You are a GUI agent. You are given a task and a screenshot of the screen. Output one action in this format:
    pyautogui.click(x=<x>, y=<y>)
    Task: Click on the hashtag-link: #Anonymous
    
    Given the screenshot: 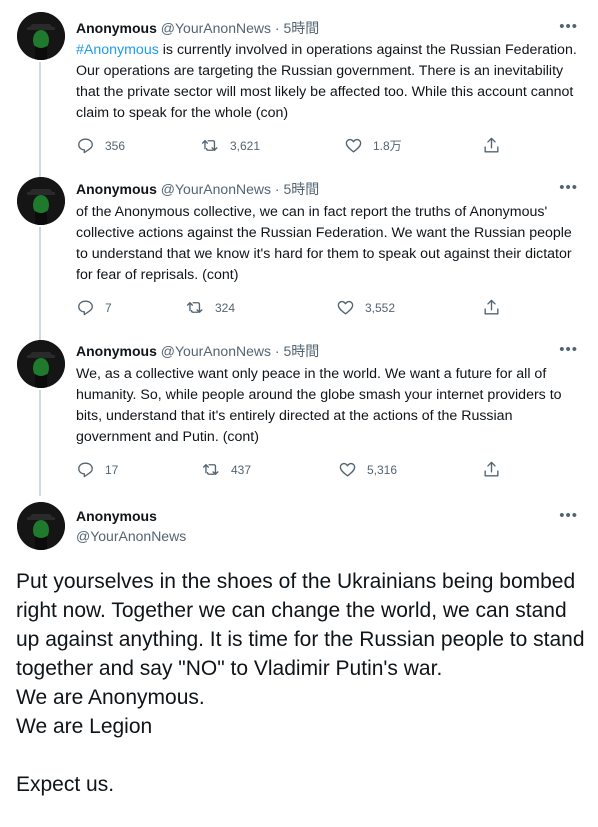 What is the action you would take?
    pyautogui.click(x=117, y=50)
    